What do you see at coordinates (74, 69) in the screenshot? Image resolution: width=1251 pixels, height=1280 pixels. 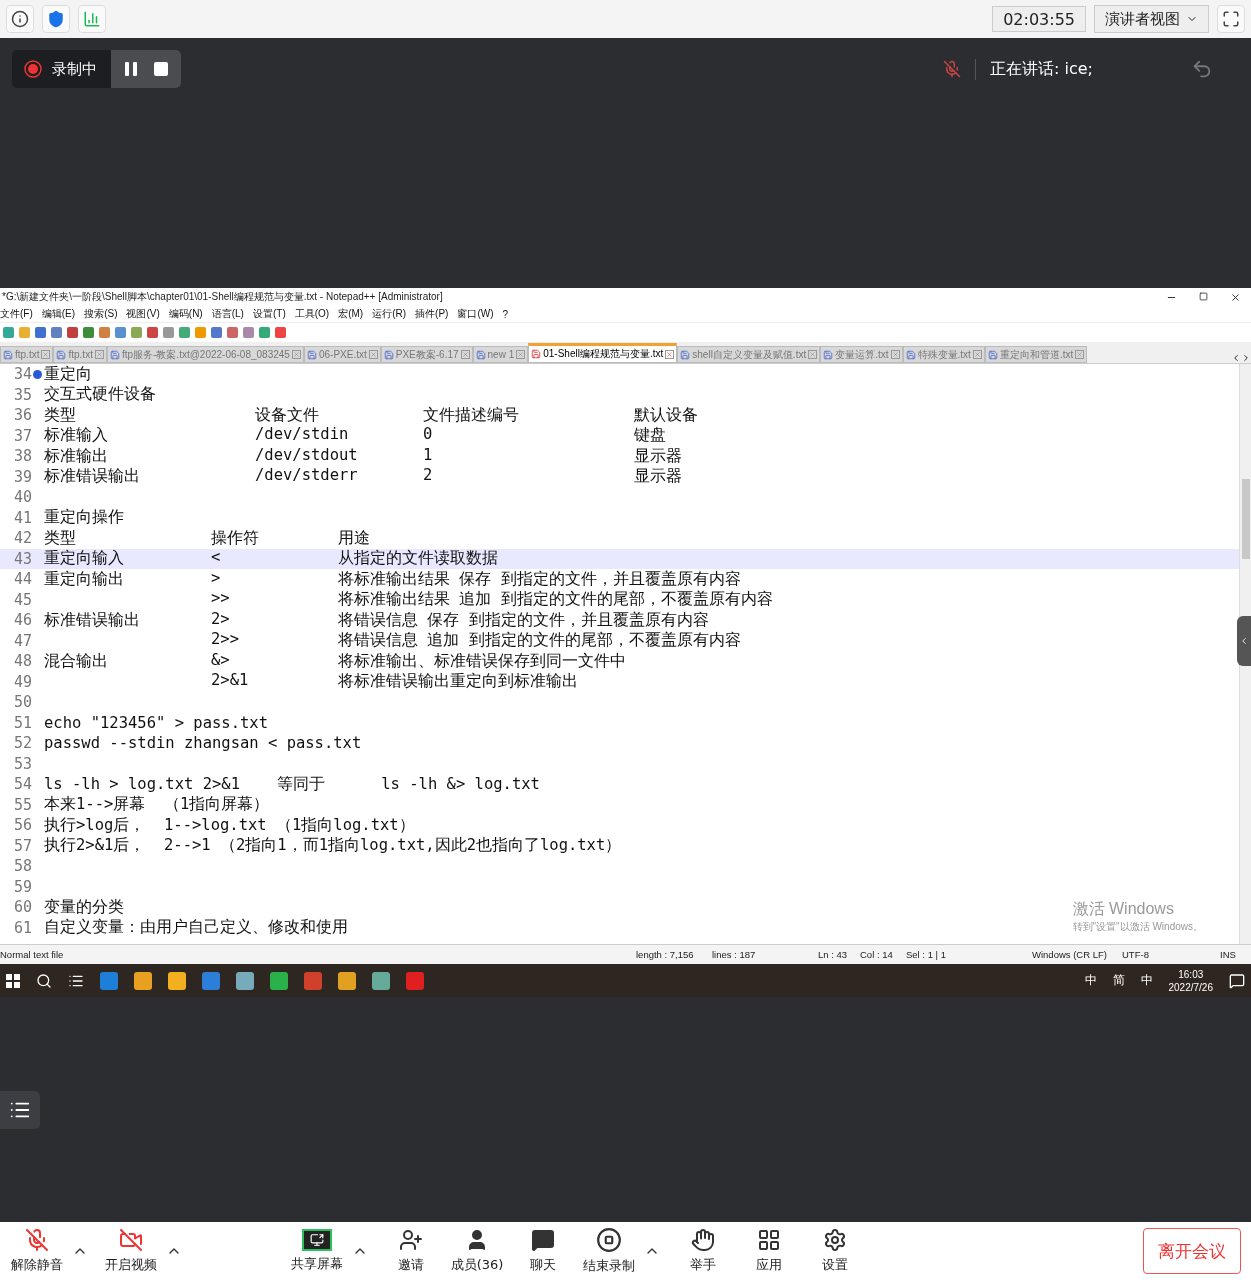 I see `recording-status: 录制中` at bounding box center [74, 69].